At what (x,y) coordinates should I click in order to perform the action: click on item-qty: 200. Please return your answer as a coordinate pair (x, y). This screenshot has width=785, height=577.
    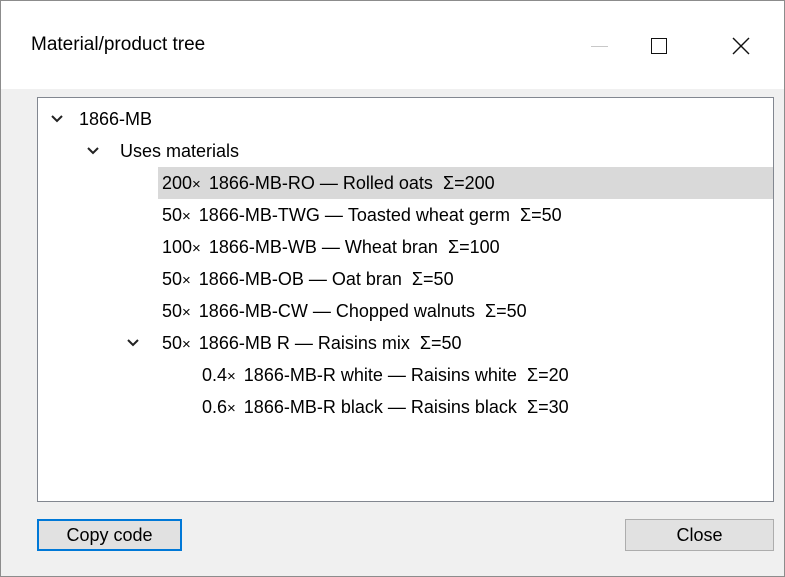
    Looking at the image, I should click on (177, 182).